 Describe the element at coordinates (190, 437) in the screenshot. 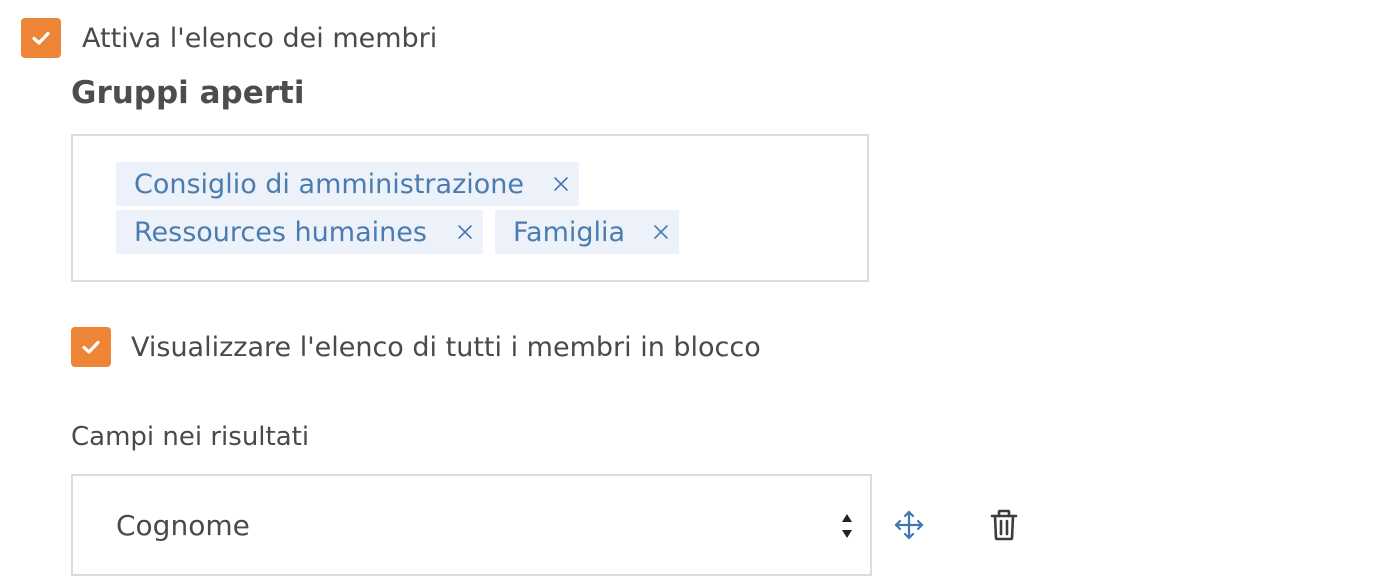

I see `result-fields-label: Campi nei risultati` at that location.